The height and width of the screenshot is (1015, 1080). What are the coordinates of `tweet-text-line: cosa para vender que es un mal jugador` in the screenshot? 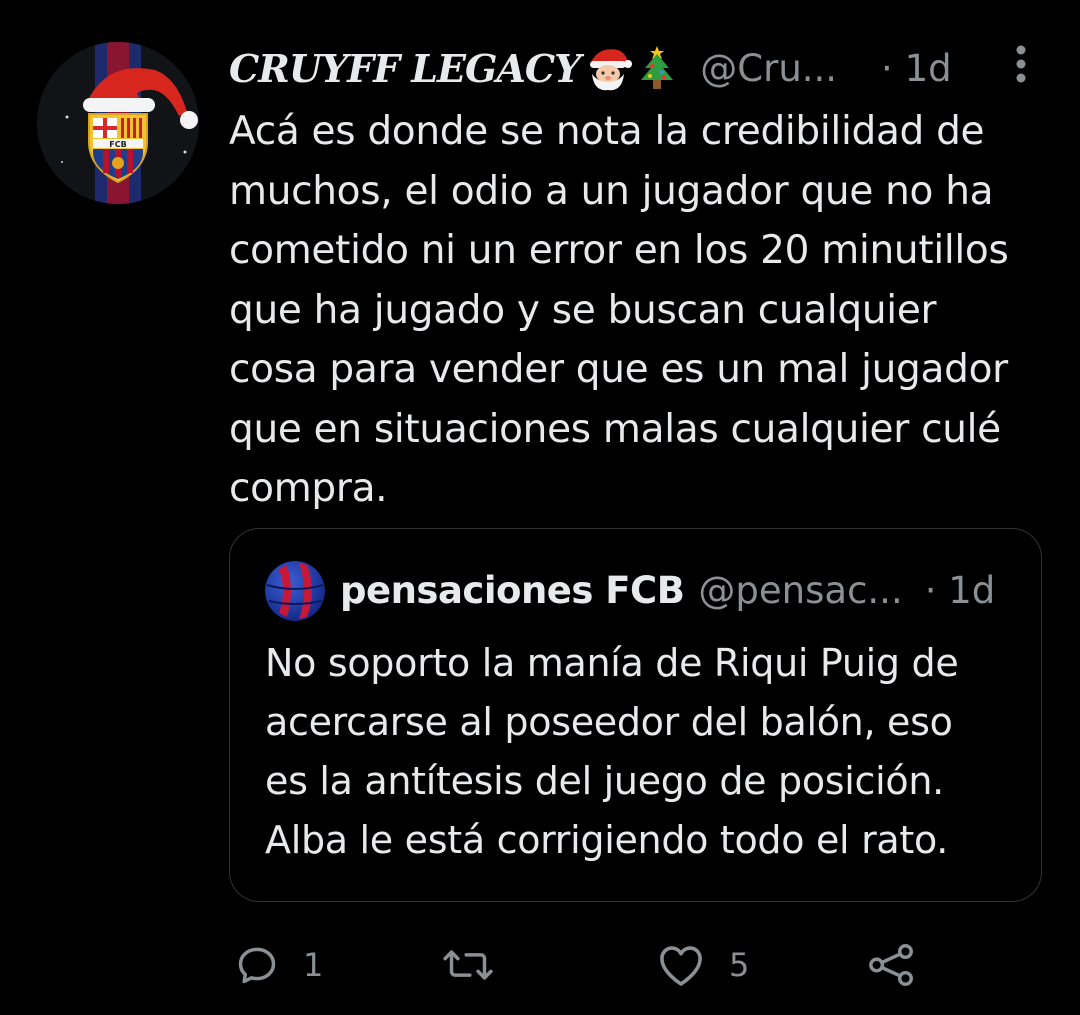 It's located at (618, 369).